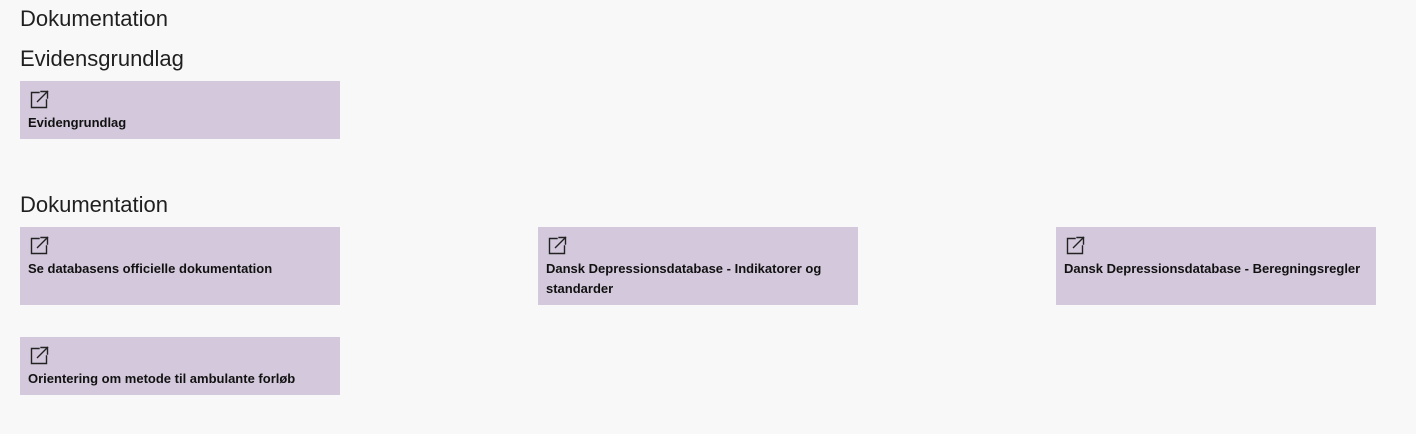 The image size is (1416, 434). Describe the element at coordinates (77, 122) in the screenshot. I see `tile-label: Evidengrundlag` at that location.